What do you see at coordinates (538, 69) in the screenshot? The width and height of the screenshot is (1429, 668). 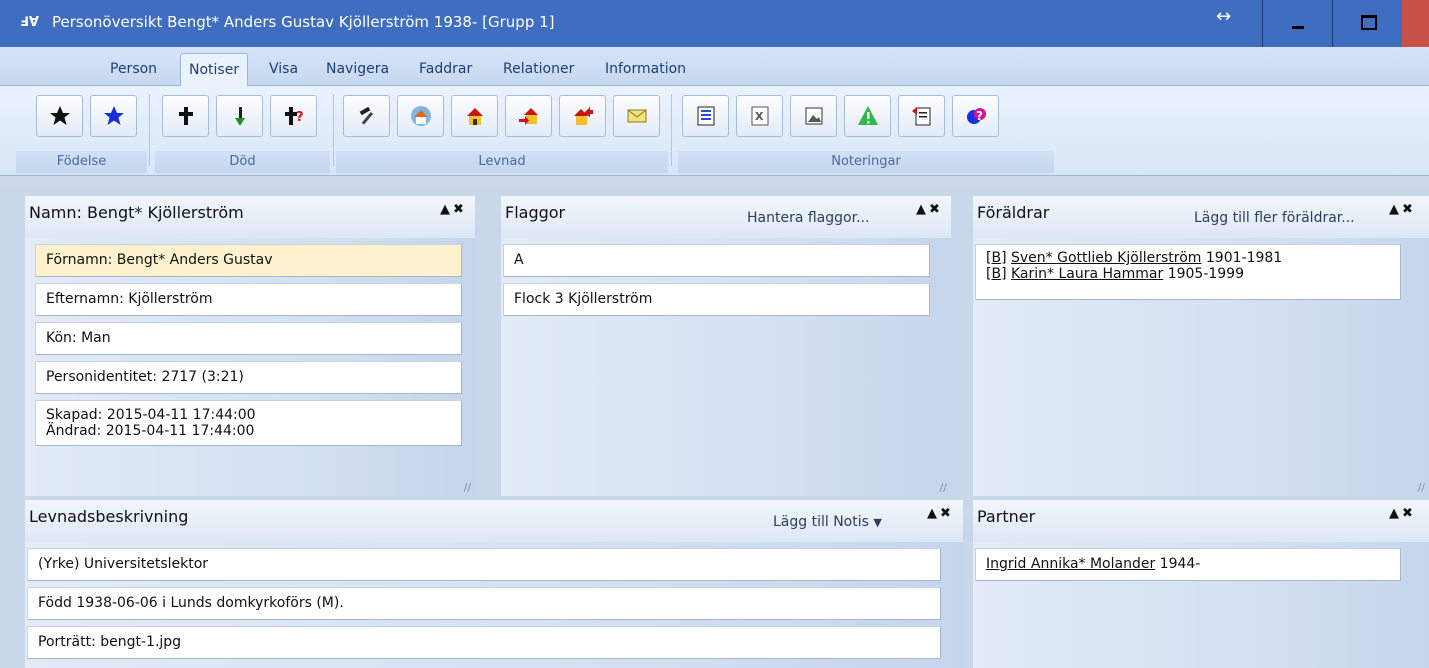 I see `tab-relationer: Relationer` at bounding box center [538, 69].